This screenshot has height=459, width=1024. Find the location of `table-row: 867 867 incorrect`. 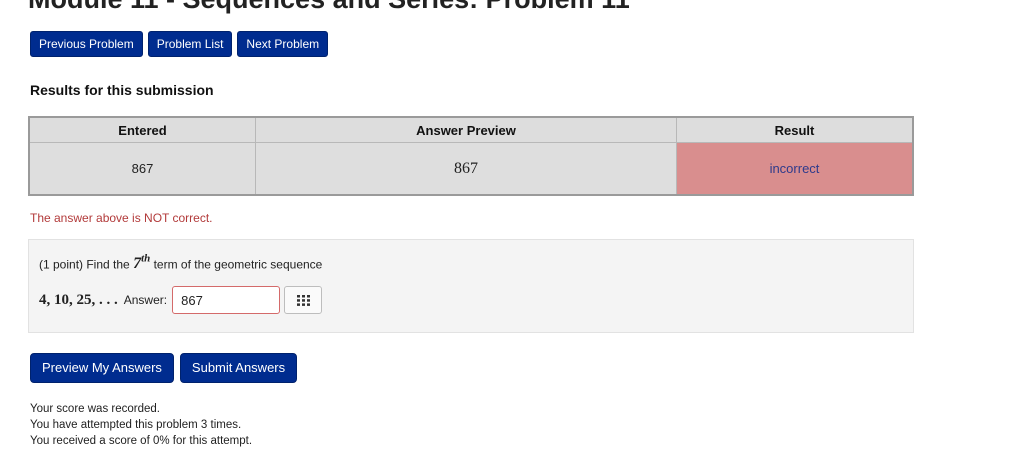

table-row: 867 867 incorrect is located at coordinates (471, 169).